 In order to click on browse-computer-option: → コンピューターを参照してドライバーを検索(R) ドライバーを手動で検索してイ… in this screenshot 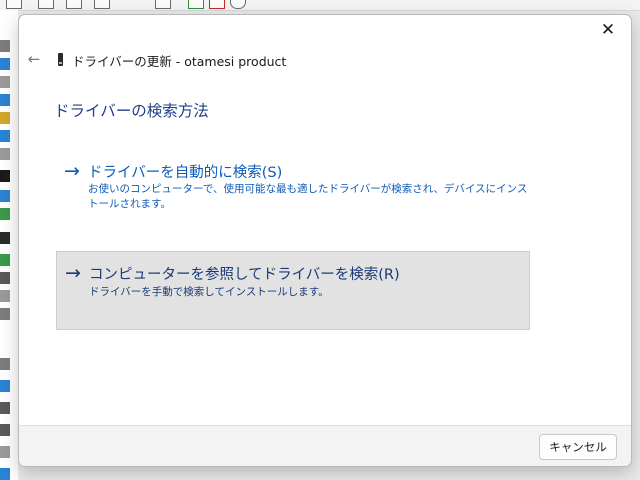, I will do `click(293, 290)`.